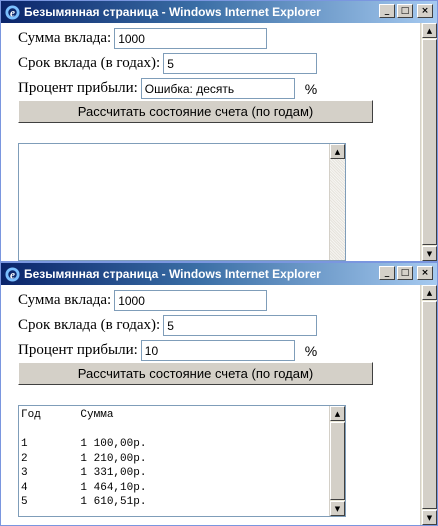 This screenshot has width=438, height=526. Describe the element at coordinates (217, 88) in the screenshot. I see `rate-input: Ошибка: десять` at that location.